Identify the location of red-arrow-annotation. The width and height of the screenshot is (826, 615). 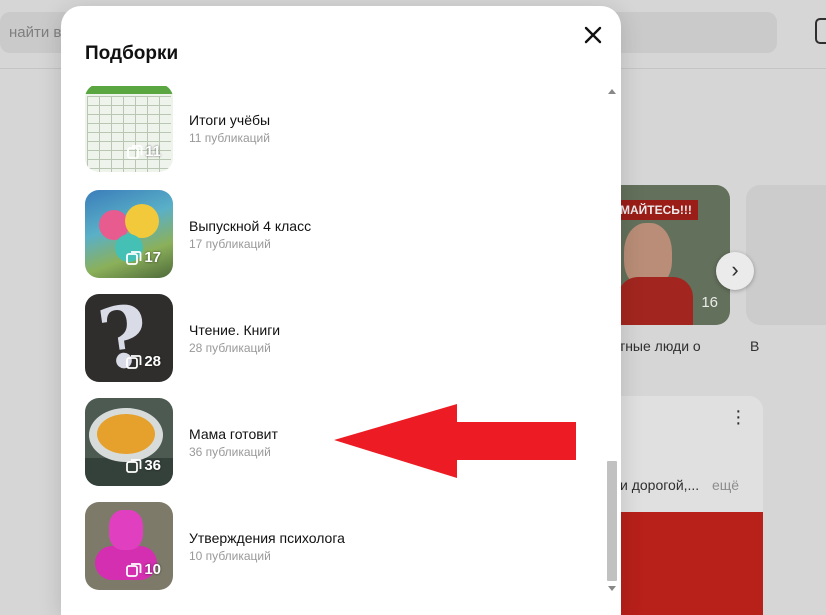
(455, 441).